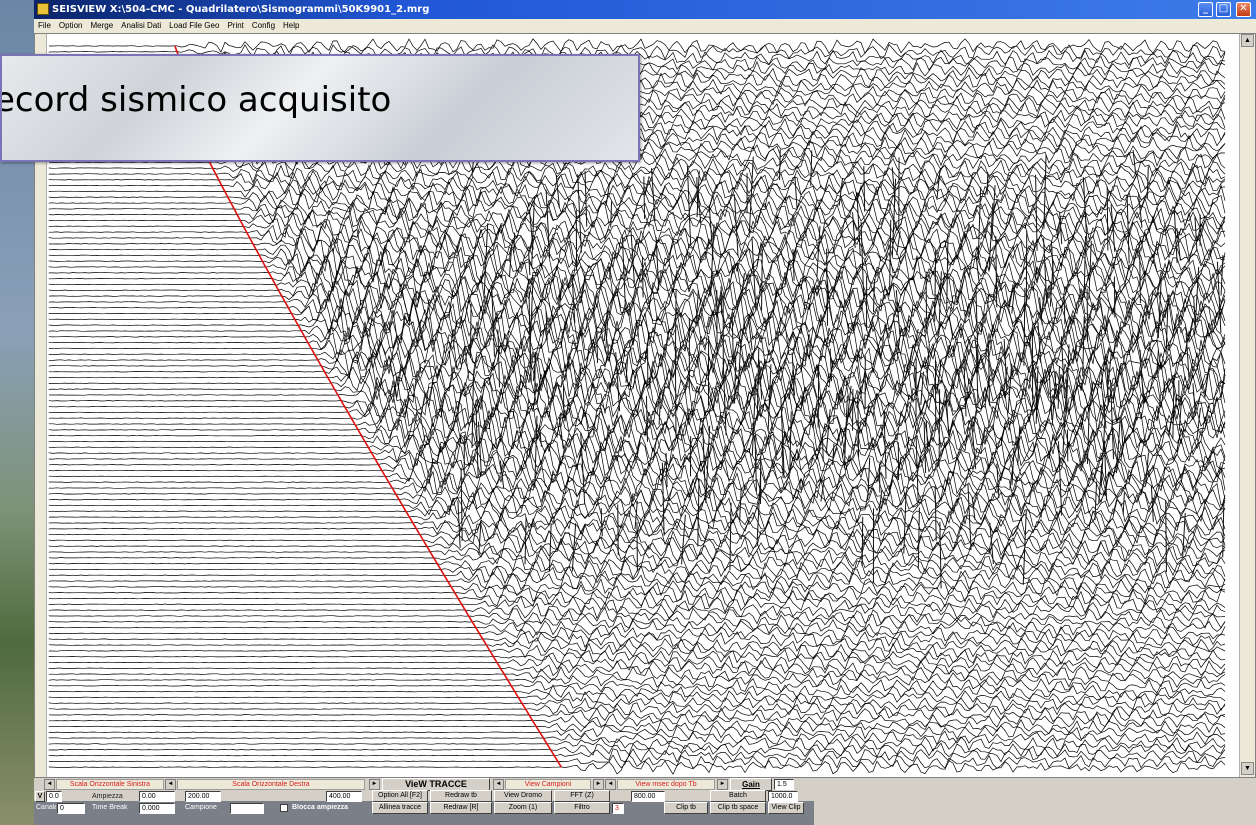 The width and height of the screenshot is (1256, 825). What do you see at coordinates (738, 796) in the screenshot?
I see `batch-button: Batch` at bounding box center [738, 796].